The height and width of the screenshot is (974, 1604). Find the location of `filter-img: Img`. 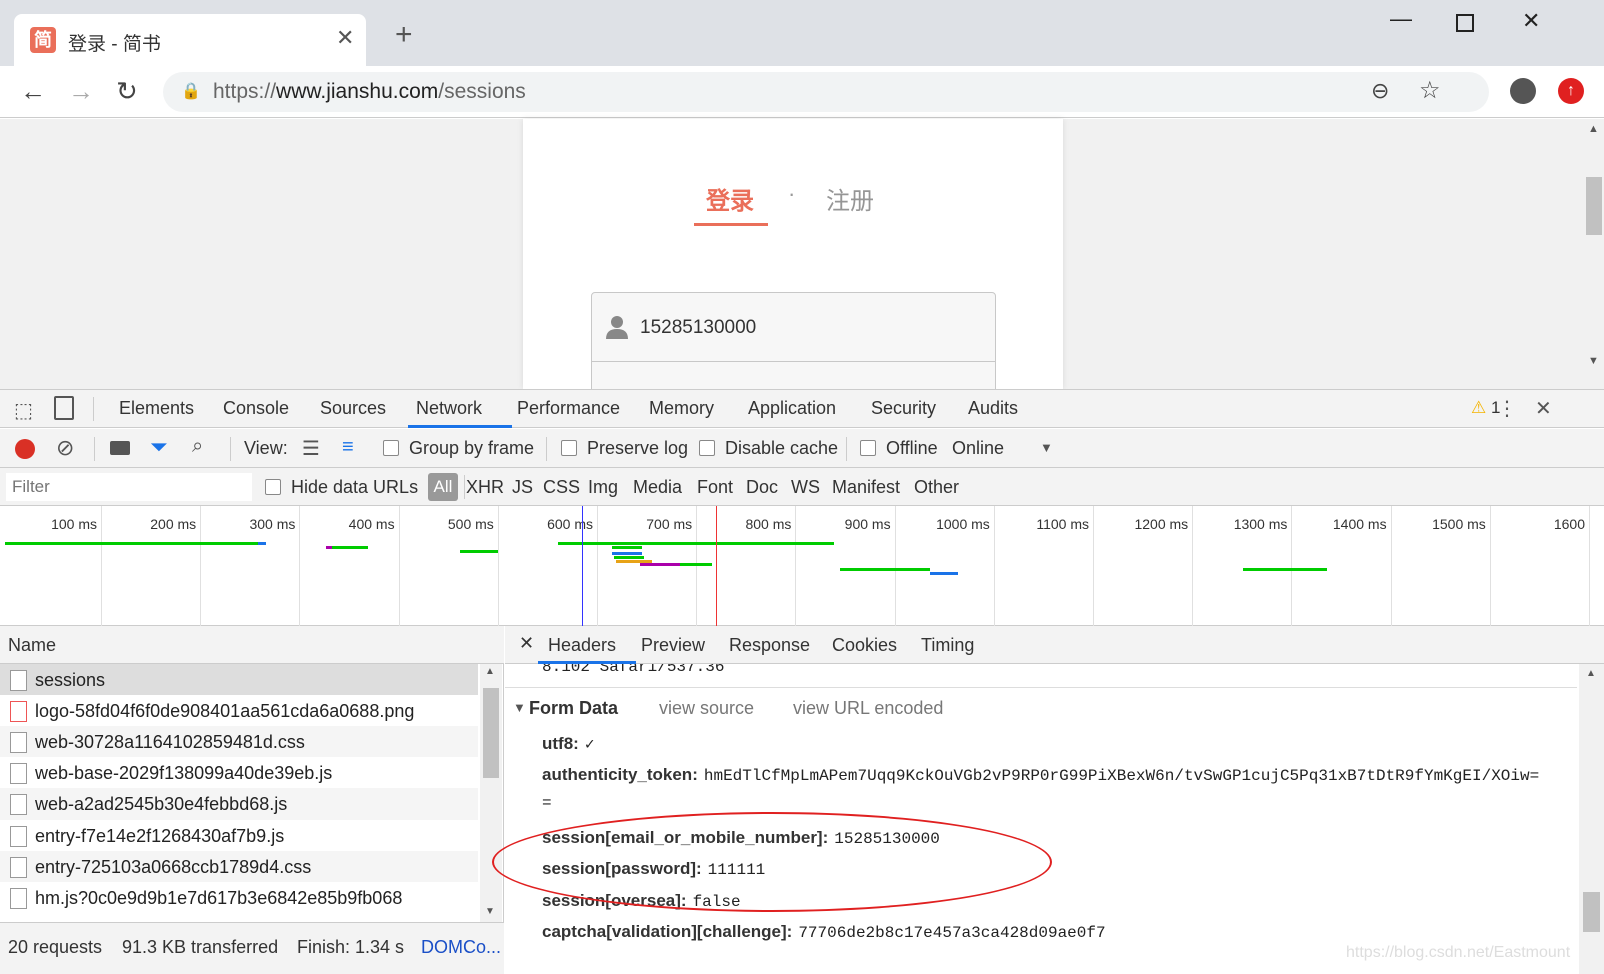

filter-img: Img is located at coordinates (603, 487).